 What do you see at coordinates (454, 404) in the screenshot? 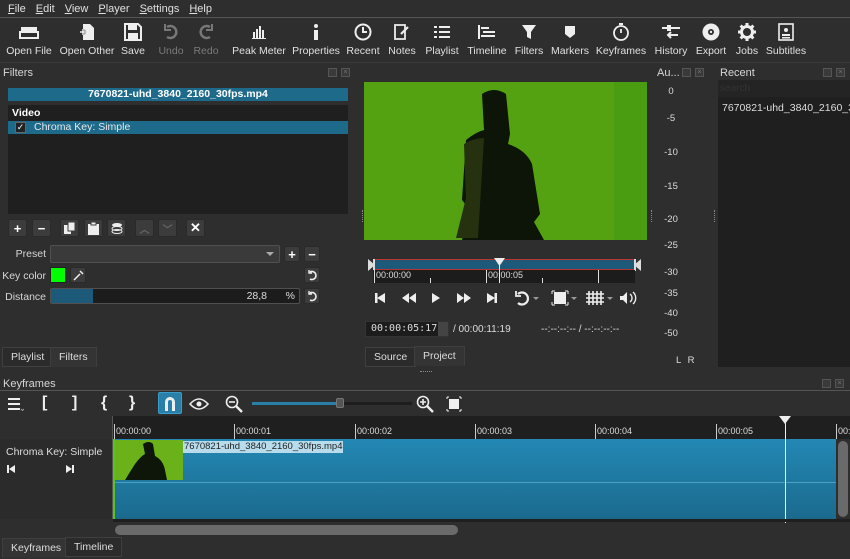
I see `zoom-fit-button` at bounding box center [454, 404].